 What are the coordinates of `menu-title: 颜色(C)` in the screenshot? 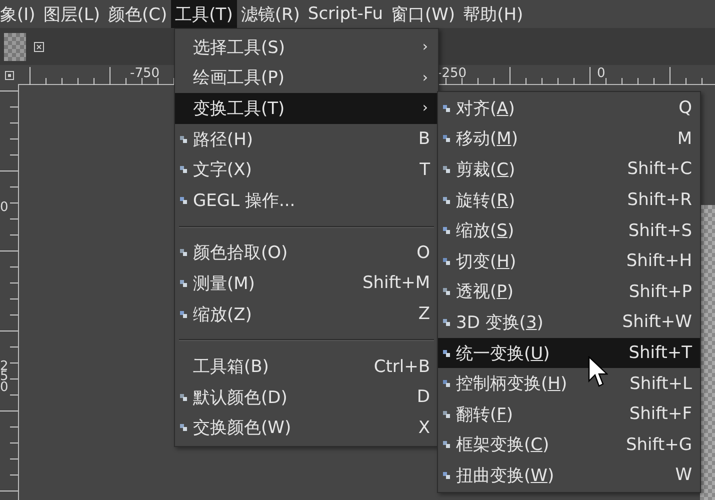 It's located at (138, 14).